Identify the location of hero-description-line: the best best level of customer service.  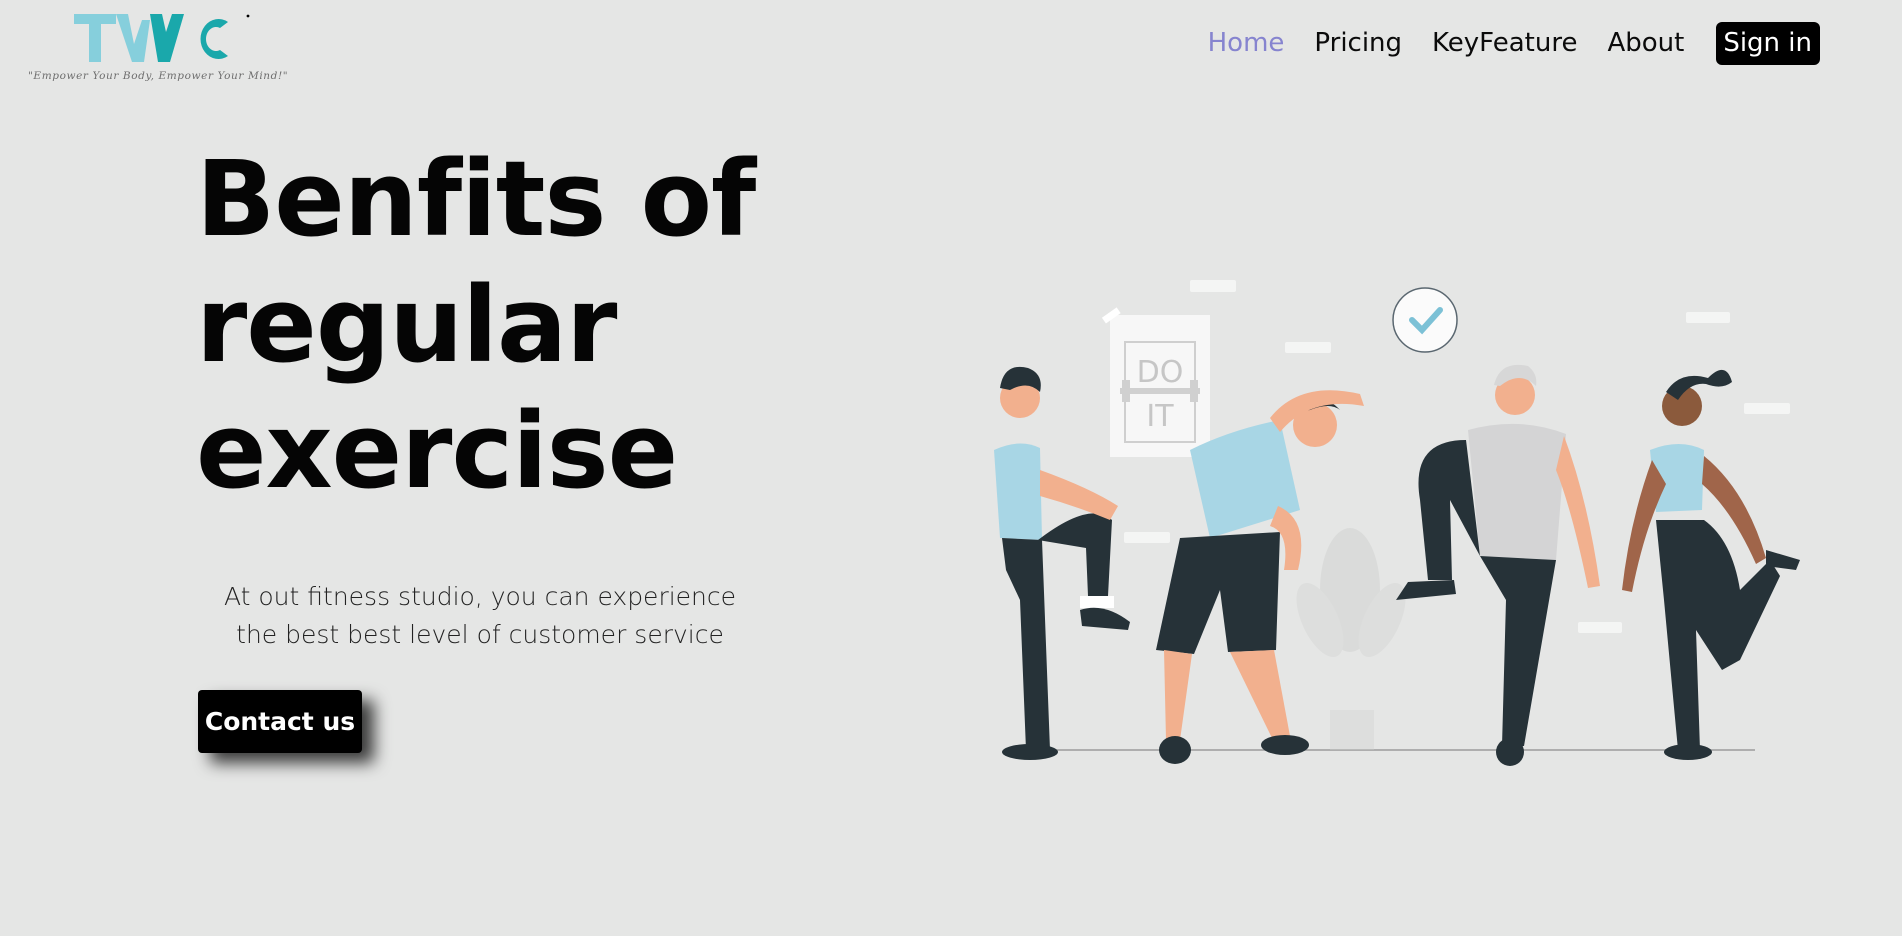
(480, 634).